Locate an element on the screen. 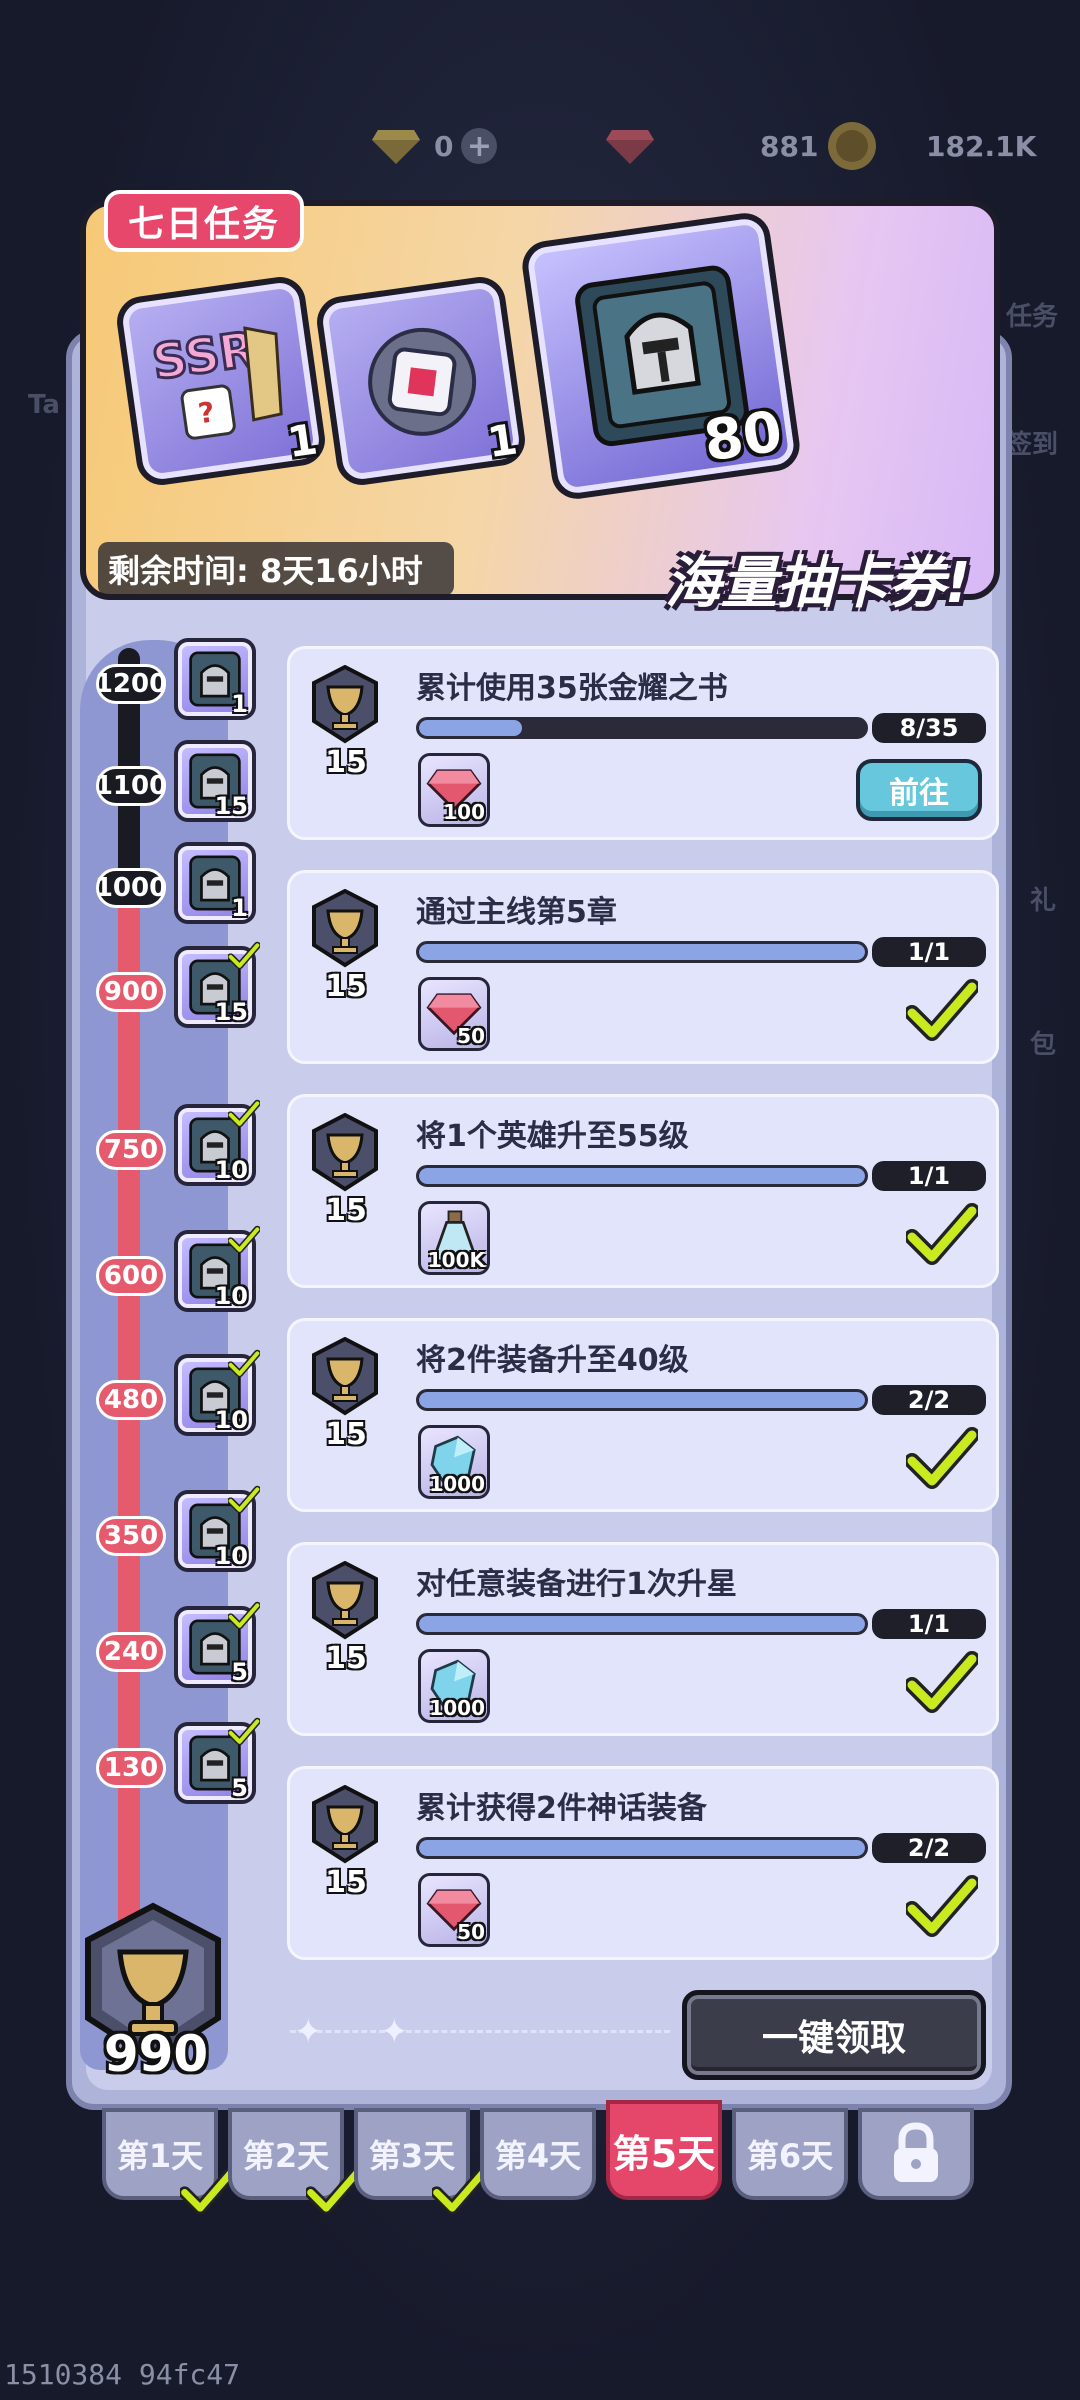 The width and height of the screenshot is (1080, 2400). task-title: 将1个英雄升至55级 is located at coordinates (552, 1136).